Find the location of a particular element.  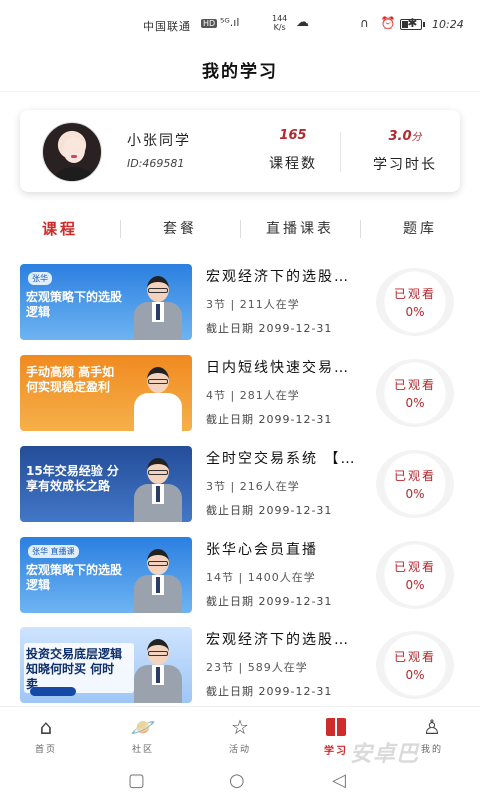

course-meta: 3节 | 211人在学 is located at coordinates (253, 304).